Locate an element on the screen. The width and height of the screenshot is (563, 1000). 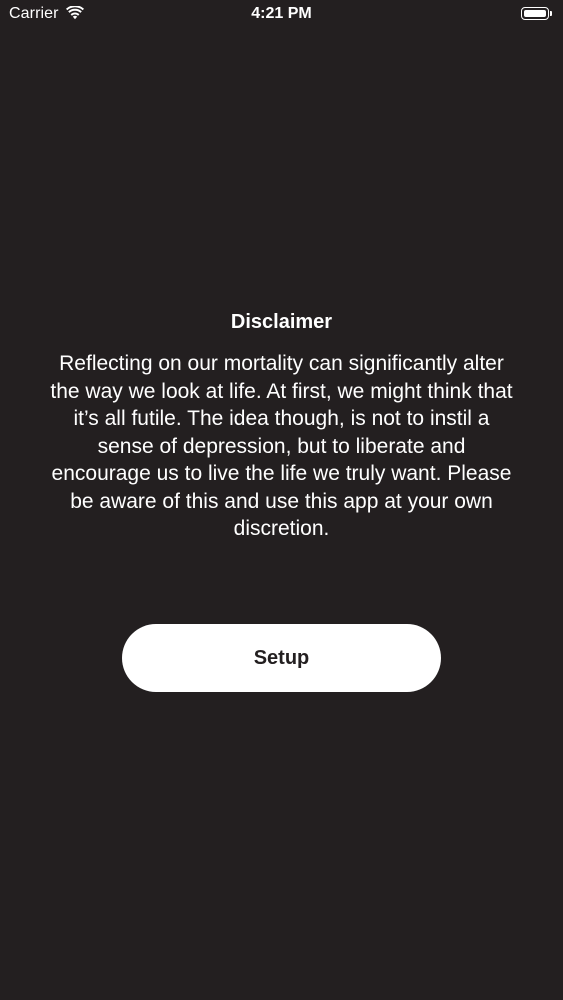
status-bar: Carrier 4:21 PM is located at coordinates (281, 15).